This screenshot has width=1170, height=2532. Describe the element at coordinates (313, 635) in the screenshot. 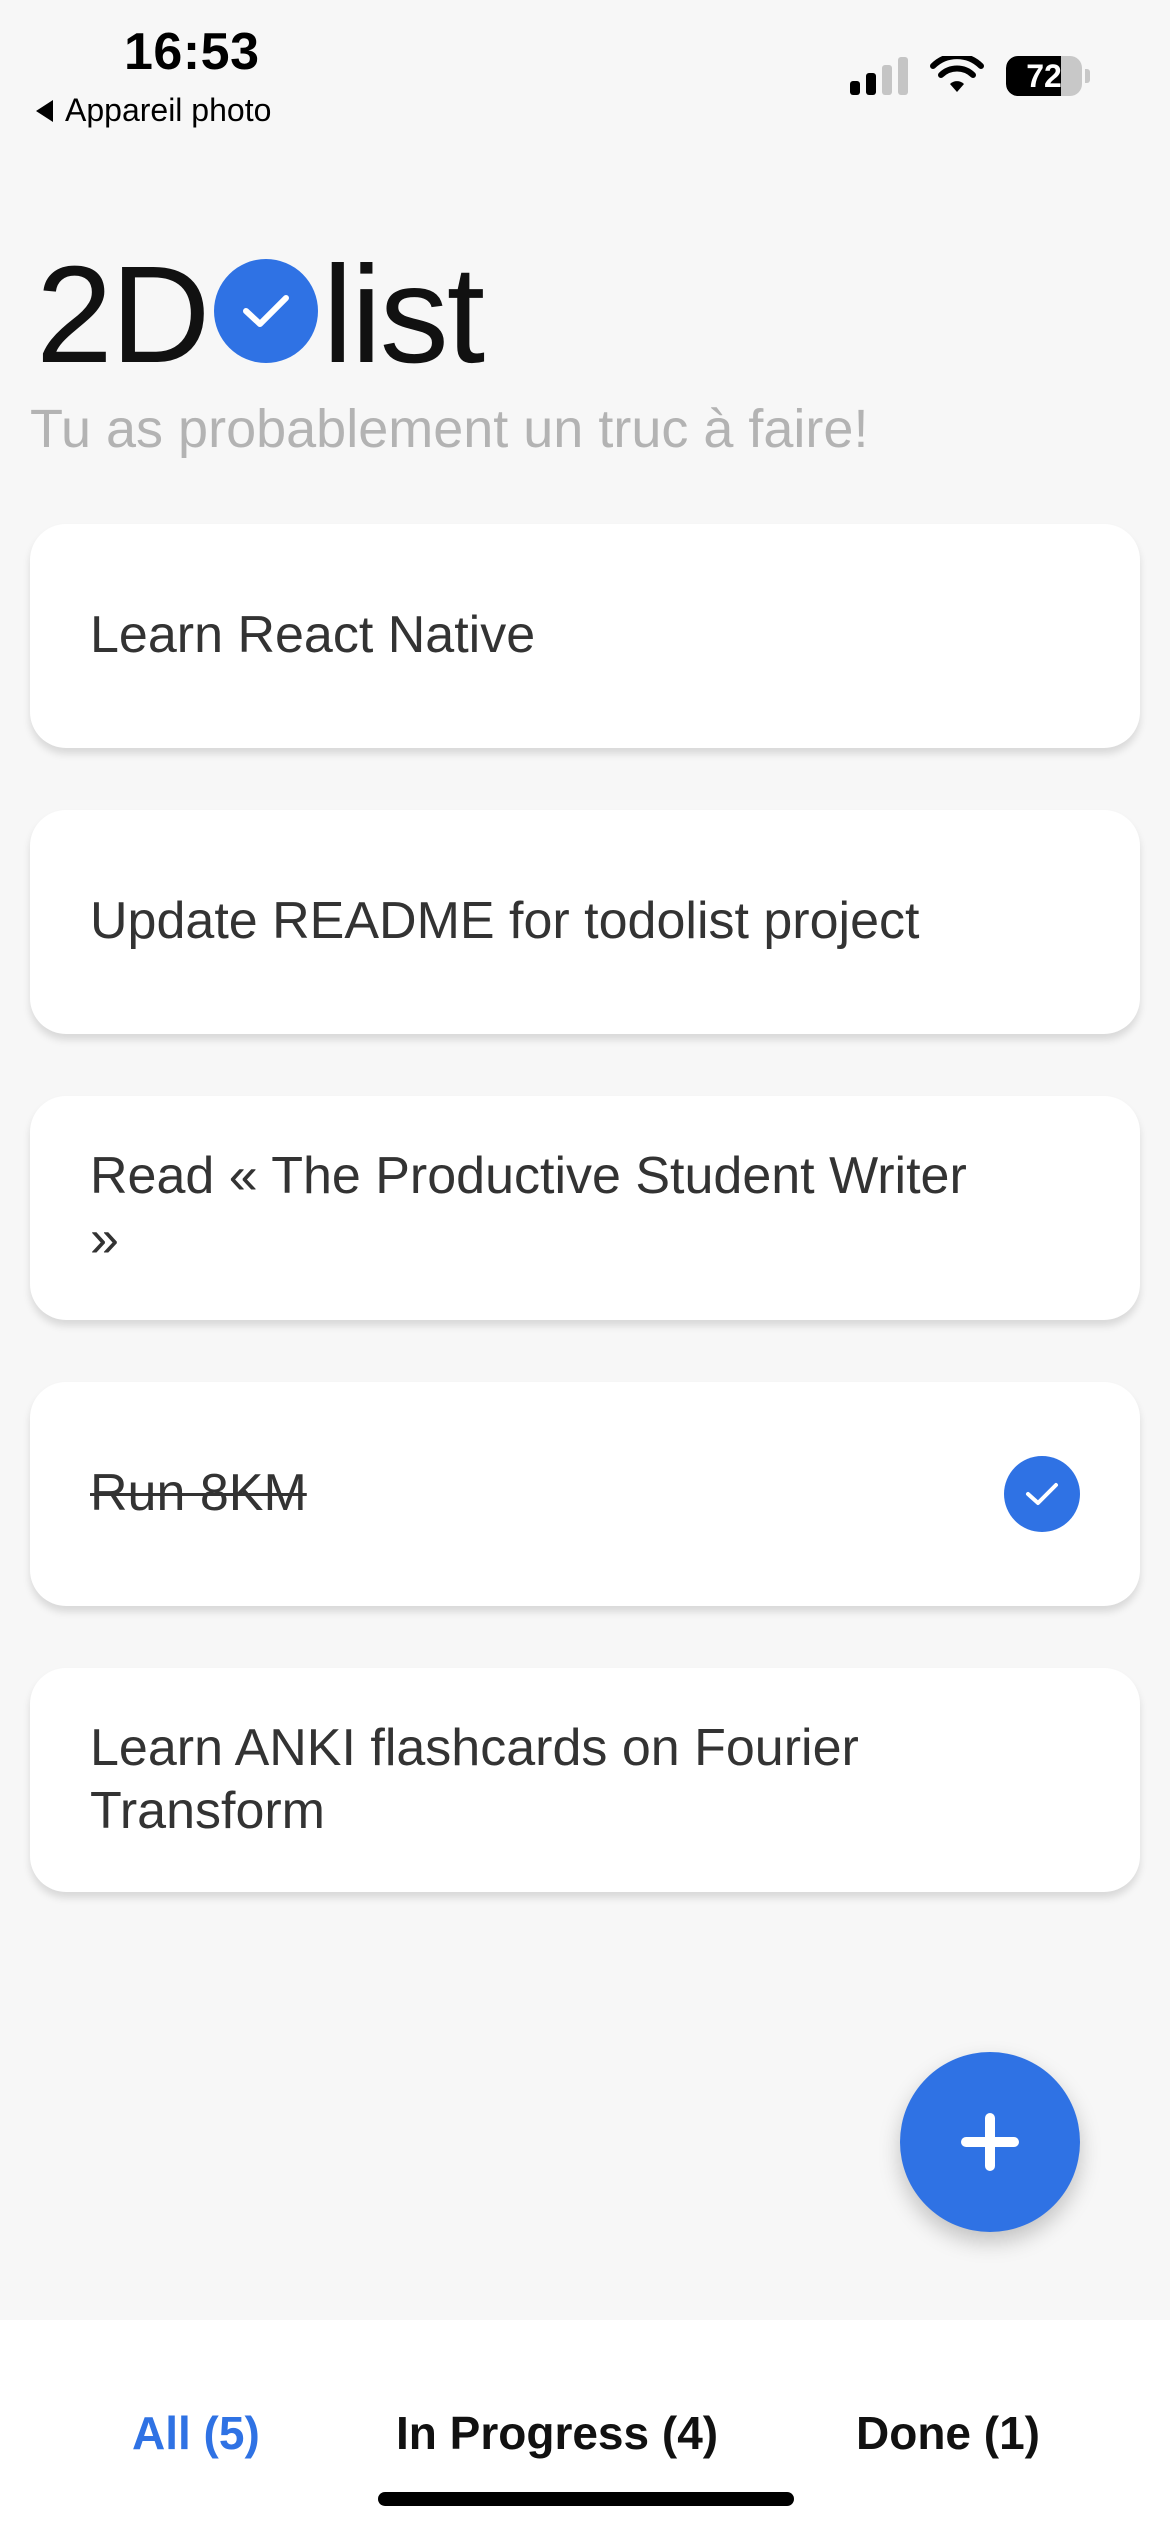

I see `task-title: Learn React Native` at that location.